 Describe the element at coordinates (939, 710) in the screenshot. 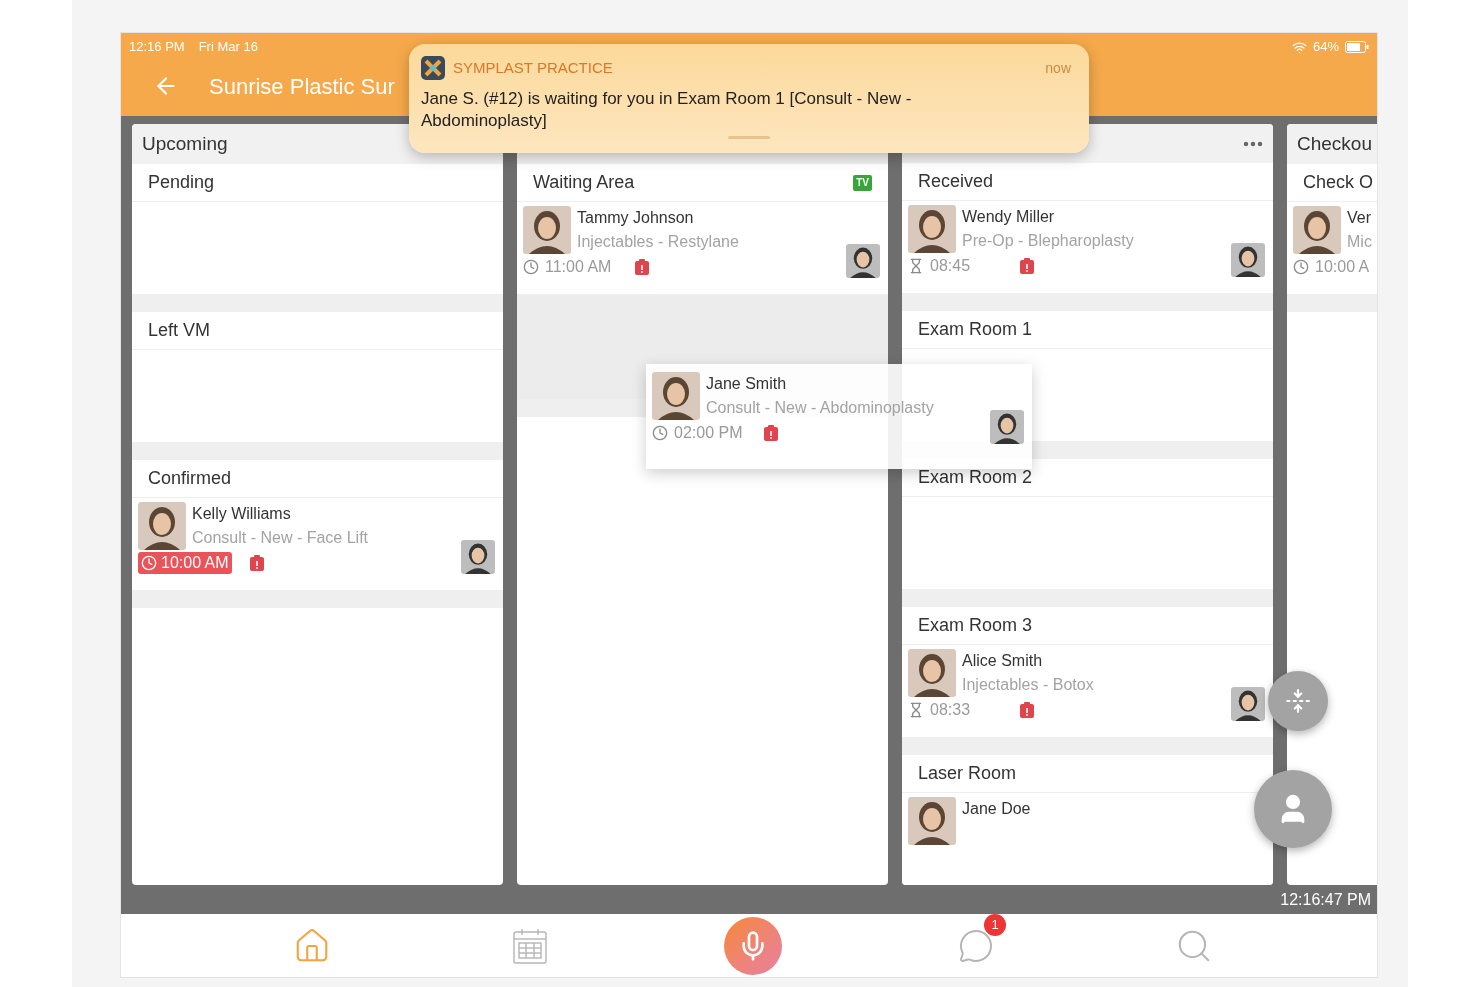

I see `appointment-time: 08:33` at that location.